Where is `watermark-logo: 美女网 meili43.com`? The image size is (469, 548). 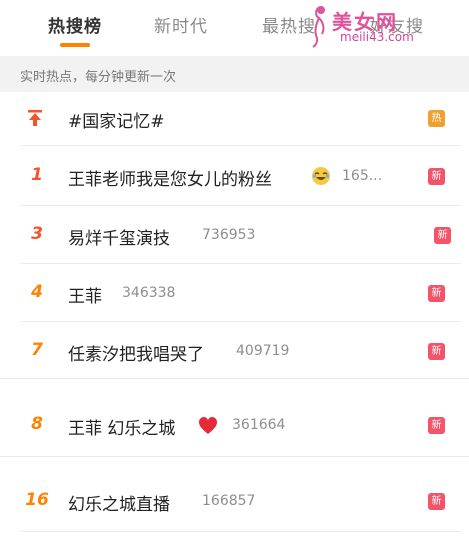
watermark-logo: 美女网 meili43.com is located at coordinates (382, 26).